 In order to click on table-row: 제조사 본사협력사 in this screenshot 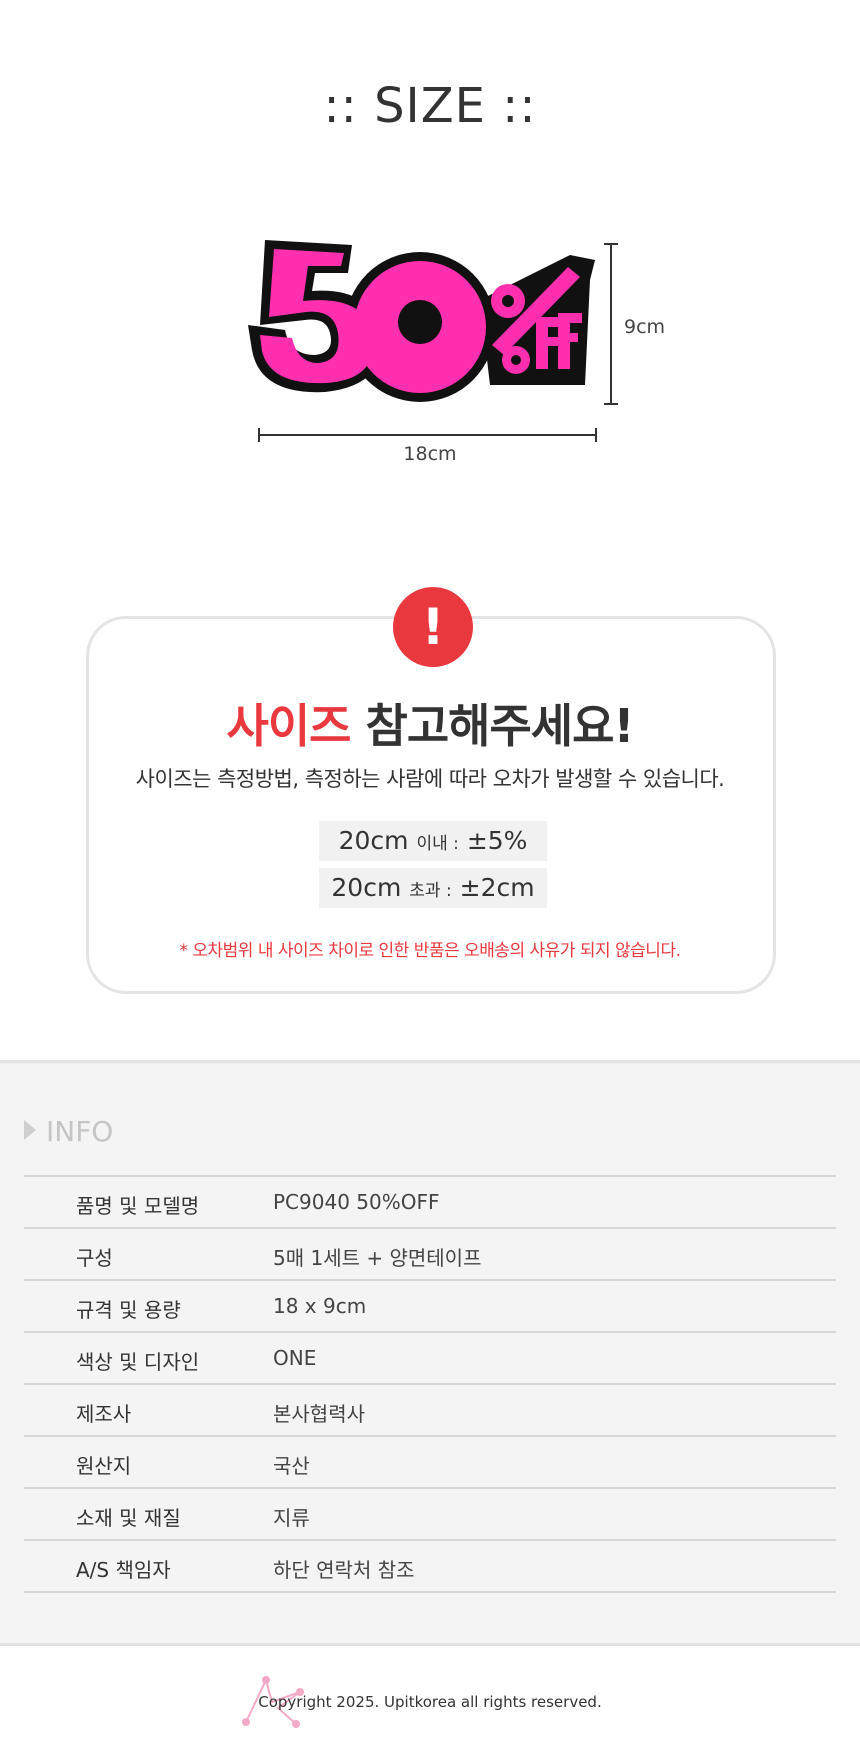, I will do `click(430, 1411)`.